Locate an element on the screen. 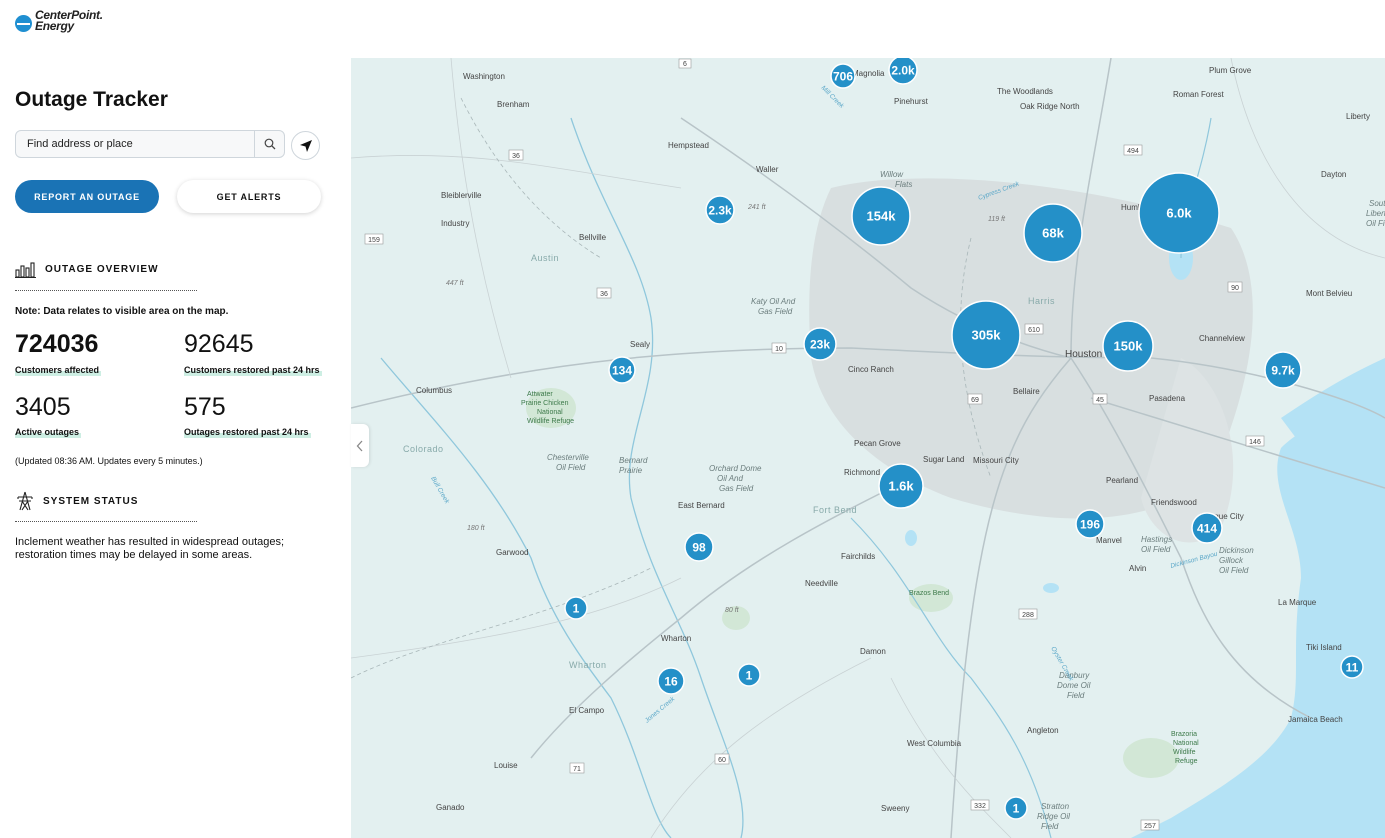  svg-text: Dome Oil is located at coordinates (1074, 685).